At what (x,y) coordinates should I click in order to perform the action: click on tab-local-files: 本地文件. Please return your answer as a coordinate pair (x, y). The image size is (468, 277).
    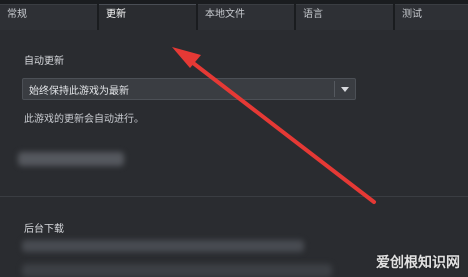
    Looking at the image, I should click on (246, 17).